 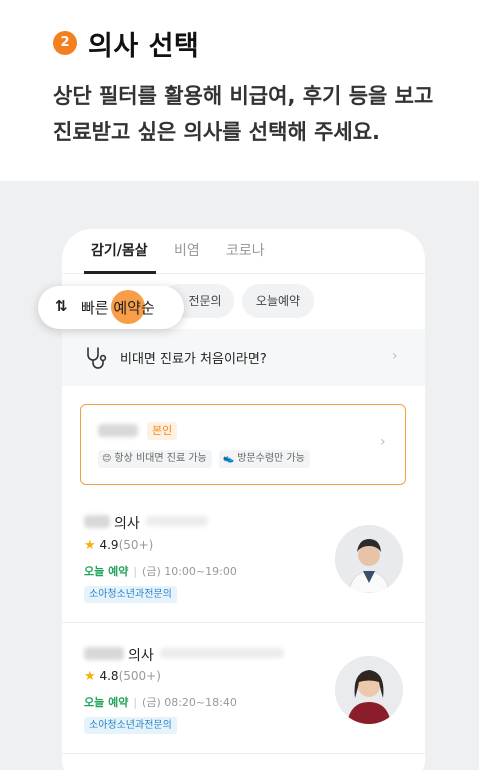 I want to click on working-hours: (금) 08:20~18:40, so click(x=189, y=702).